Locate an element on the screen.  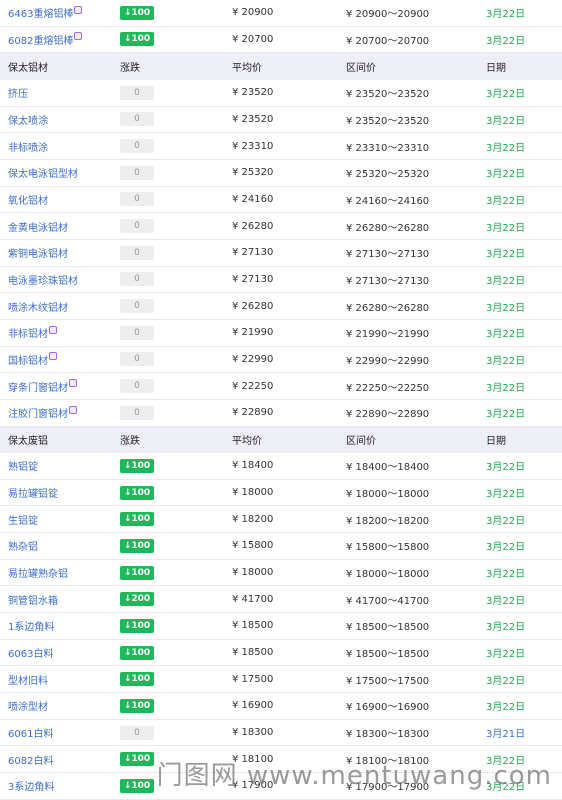
product-name-link: 非标喷涂 is located at coordinates (28, 146).